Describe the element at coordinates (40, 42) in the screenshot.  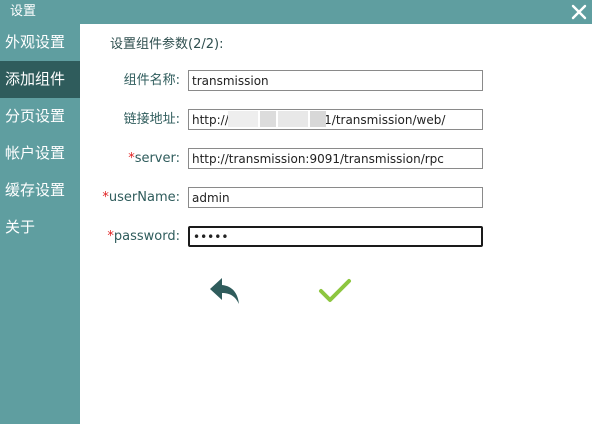
I see `sidebar-item-appearance: 外观设置` at that location.